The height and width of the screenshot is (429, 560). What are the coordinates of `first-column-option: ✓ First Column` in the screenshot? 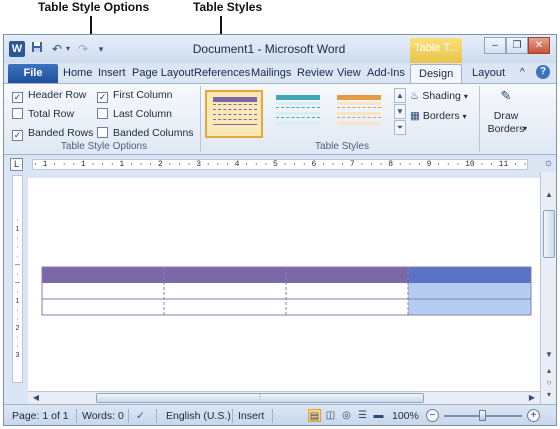 It's located at (135, 95).